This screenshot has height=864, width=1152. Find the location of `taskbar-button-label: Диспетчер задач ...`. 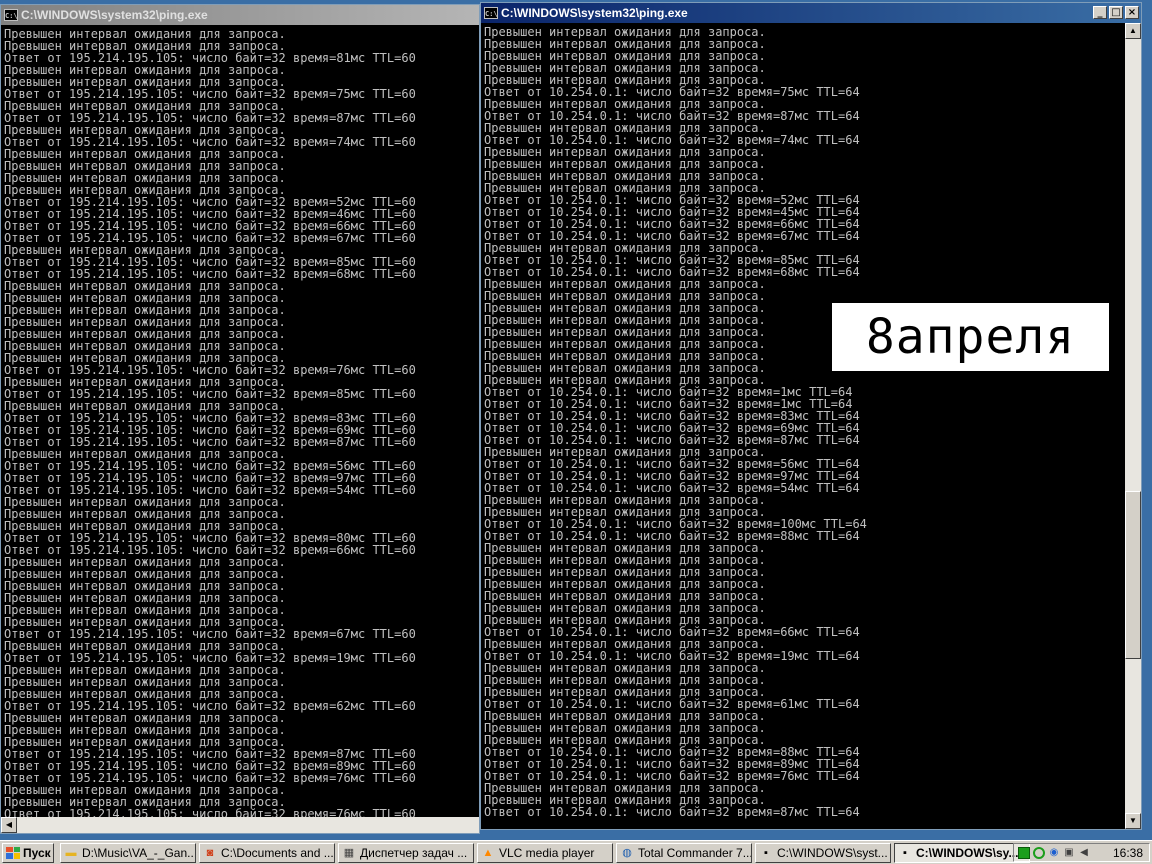

taskbar-button-label: Диспетчер задач ... is located at coordinates (414, 852).